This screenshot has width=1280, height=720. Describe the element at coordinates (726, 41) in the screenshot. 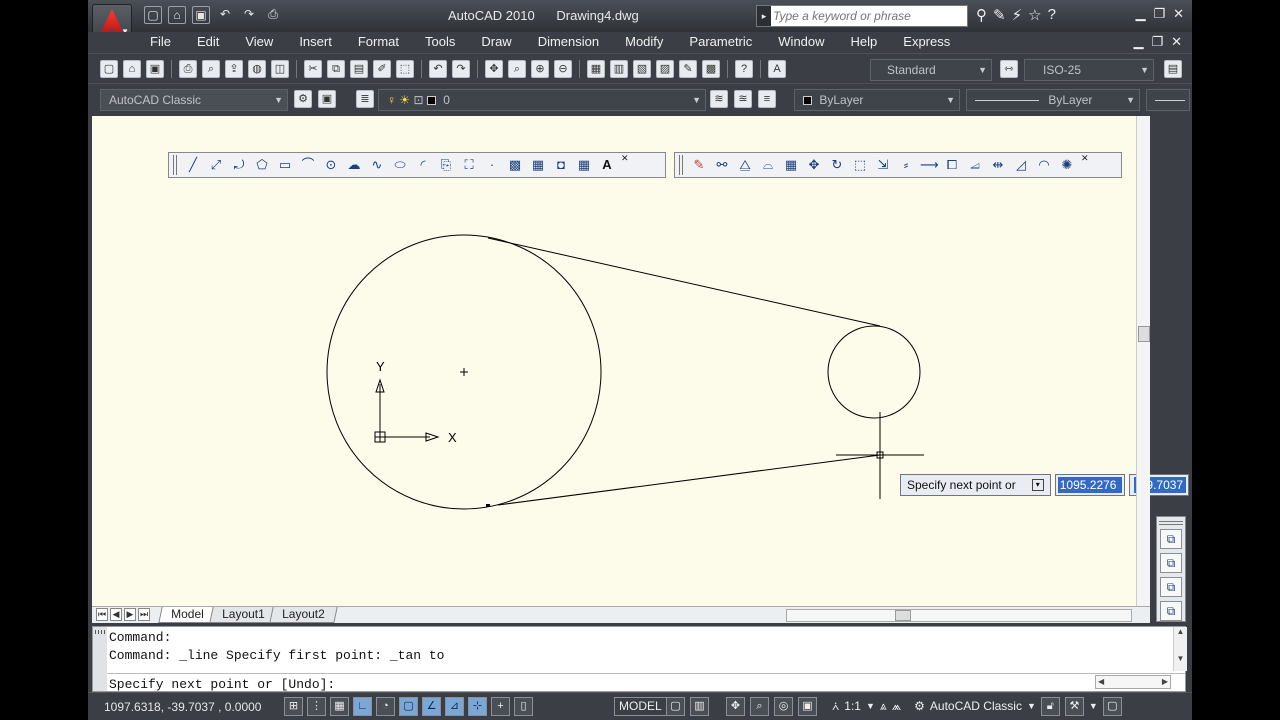

I see `menu-parametric: Parametric` at that location.